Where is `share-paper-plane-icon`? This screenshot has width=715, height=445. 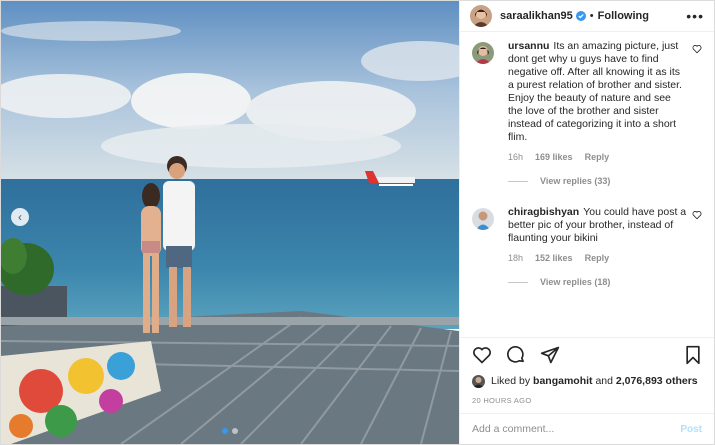 share-paper-plane-icon is located at coordinates (550, 355).